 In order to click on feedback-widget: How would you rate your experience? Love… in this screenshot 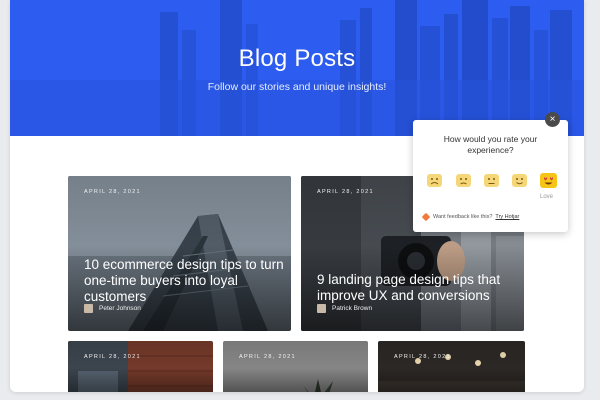, I will do `click(490, 176)`.